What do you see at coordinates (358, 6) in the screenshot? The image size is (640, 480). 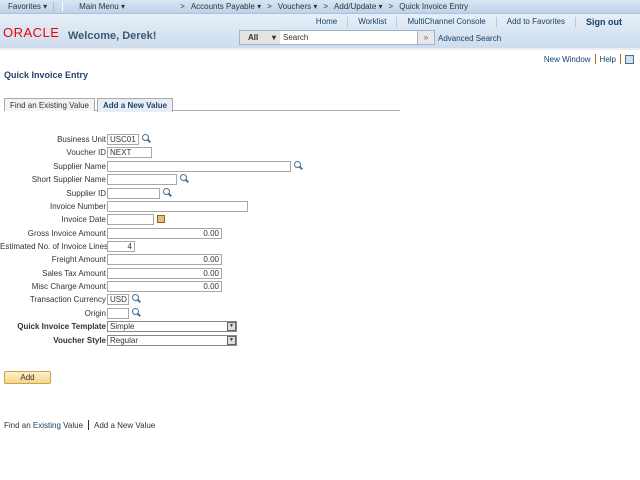 I see `breadcrumb-add-update: Add/Update ▾` at bounding box center [358, 6].